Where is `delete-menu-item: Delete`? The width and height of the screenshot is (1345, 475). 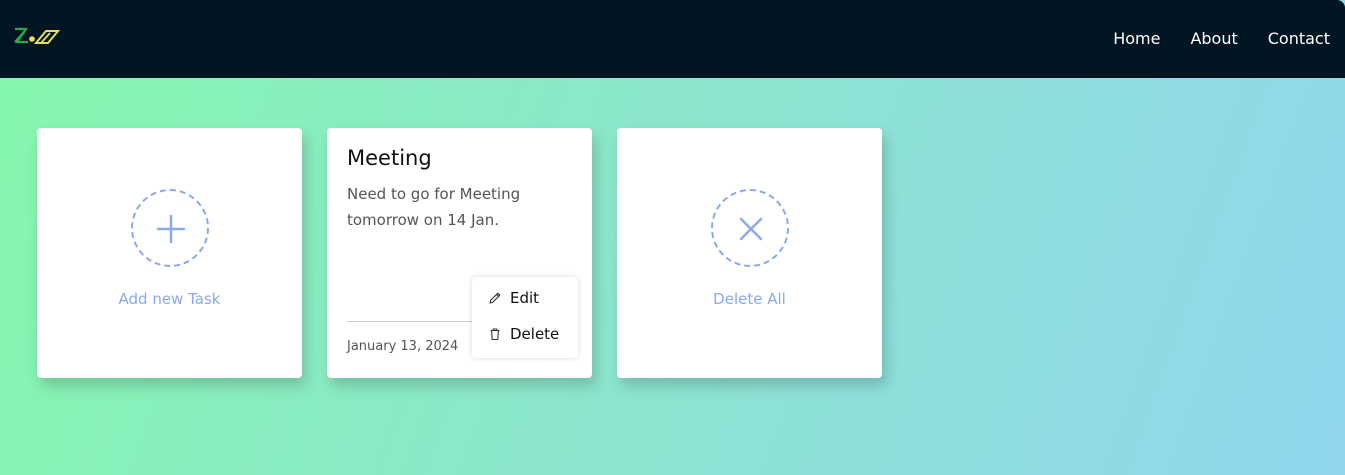 delete-menu-item: Delete is located at coordinates (523, 334).